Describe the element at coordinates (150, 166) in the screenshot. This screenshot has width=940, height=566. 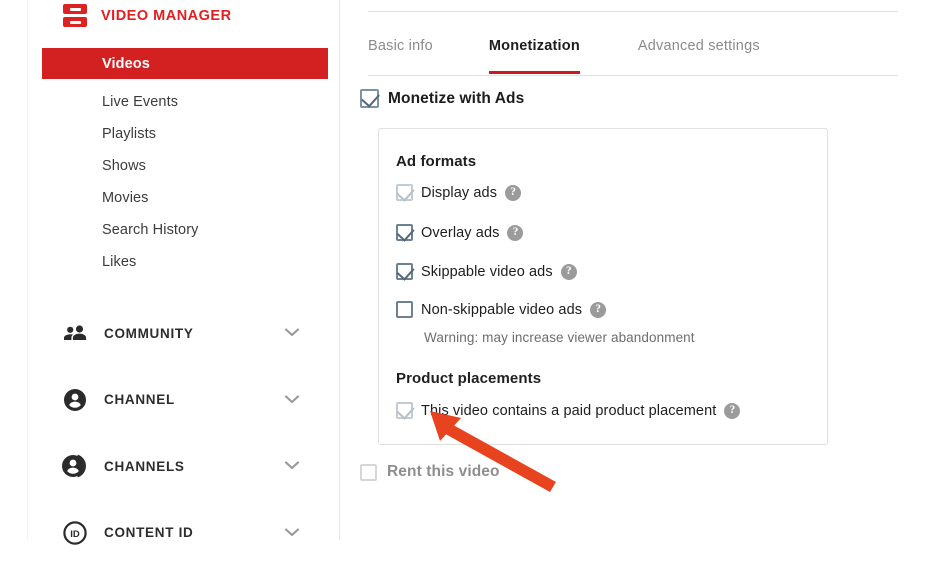
I see `sidebar-item-shows: Shows` at that location.